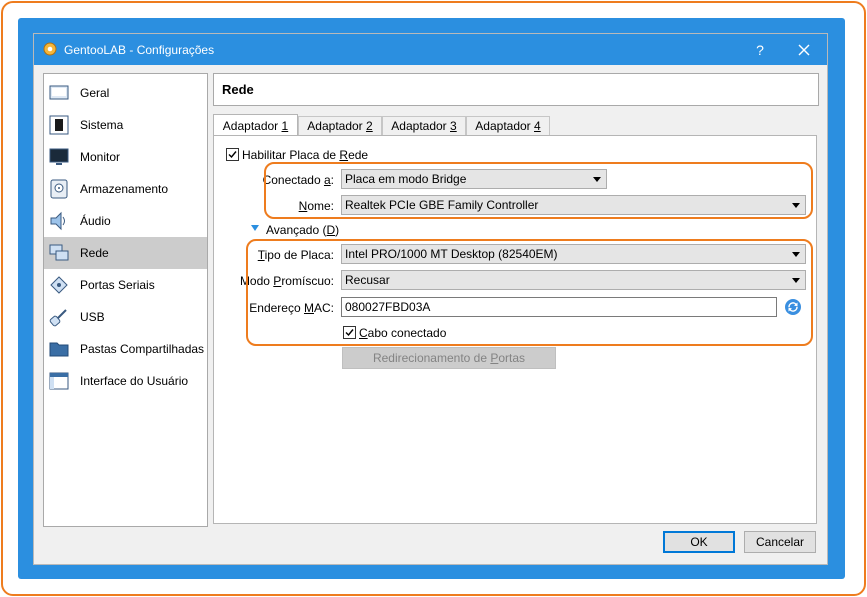 The height and width of the screenshot is (597, 867). I want to click on enable-adapter-checkbox, so click(232, 154).